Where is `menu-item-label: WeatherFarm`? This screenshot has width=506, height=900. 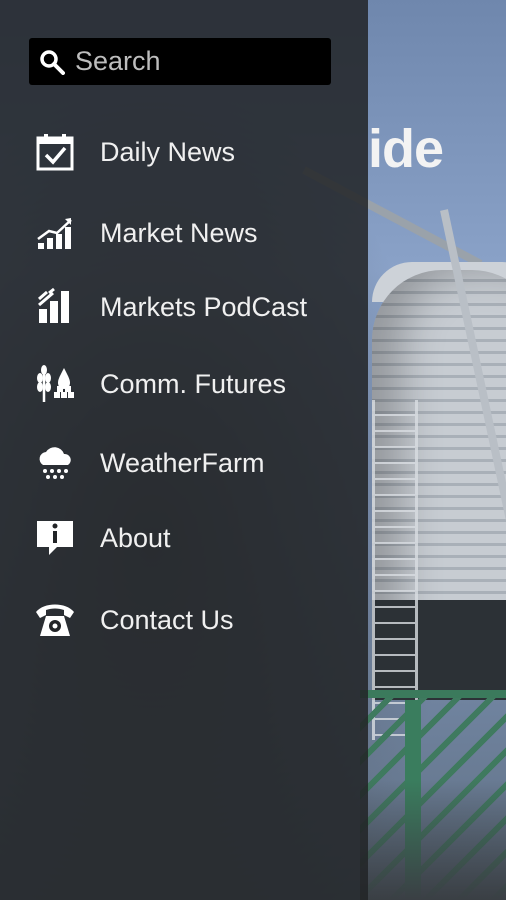 menu-item-label: WeatherFarm is located at coordinates (182, 462).